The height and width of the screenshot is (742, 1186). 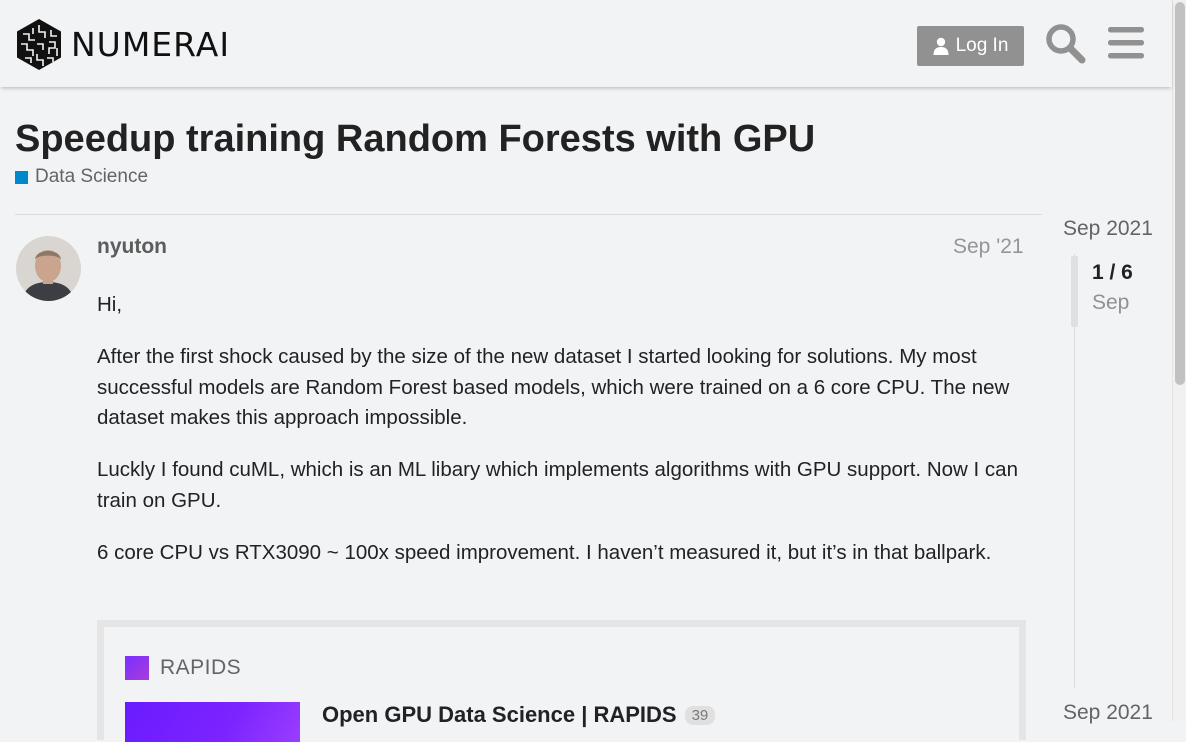 I want to click on hamburger-menu-icon, so click(x=1127, y=43).